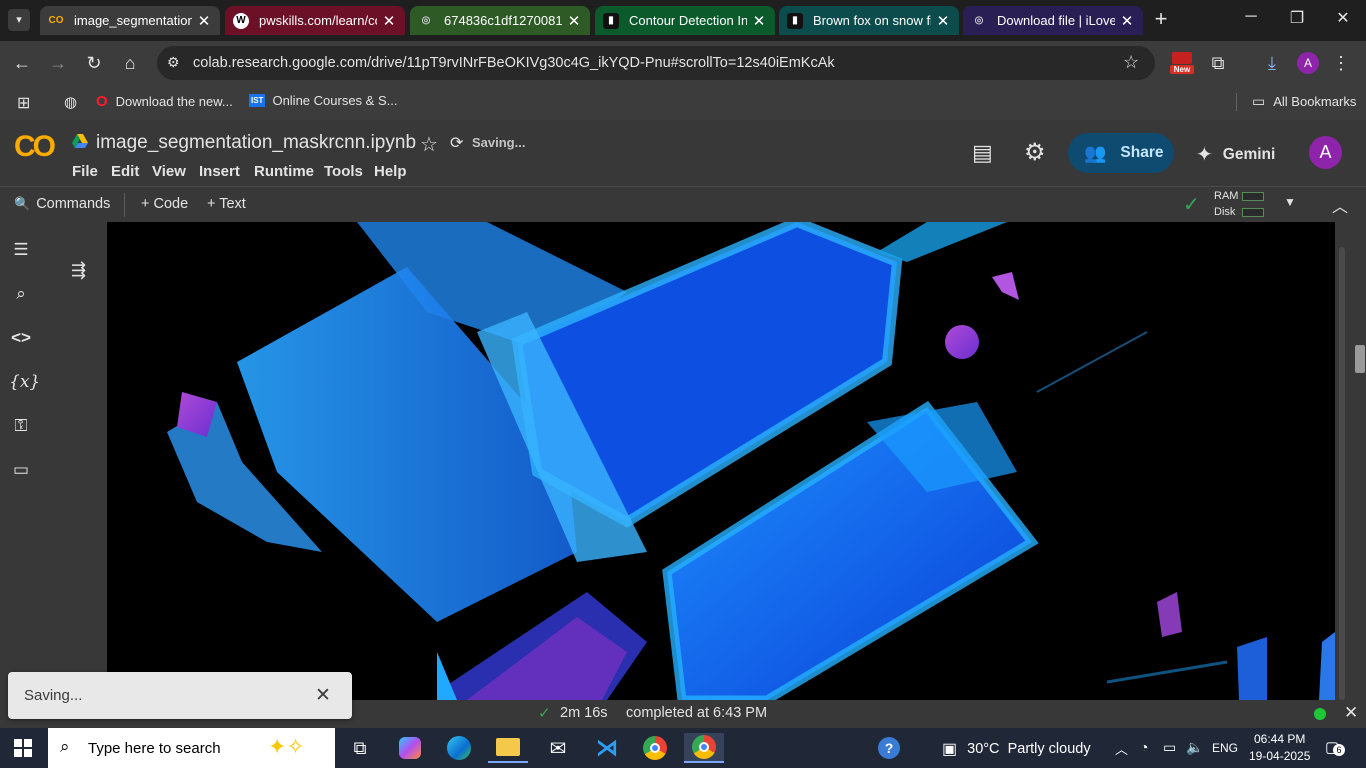 The height and width of the screenshot is (768, 1366). I want to click on apps-grid-icon: ⊞, so click(23, 103).